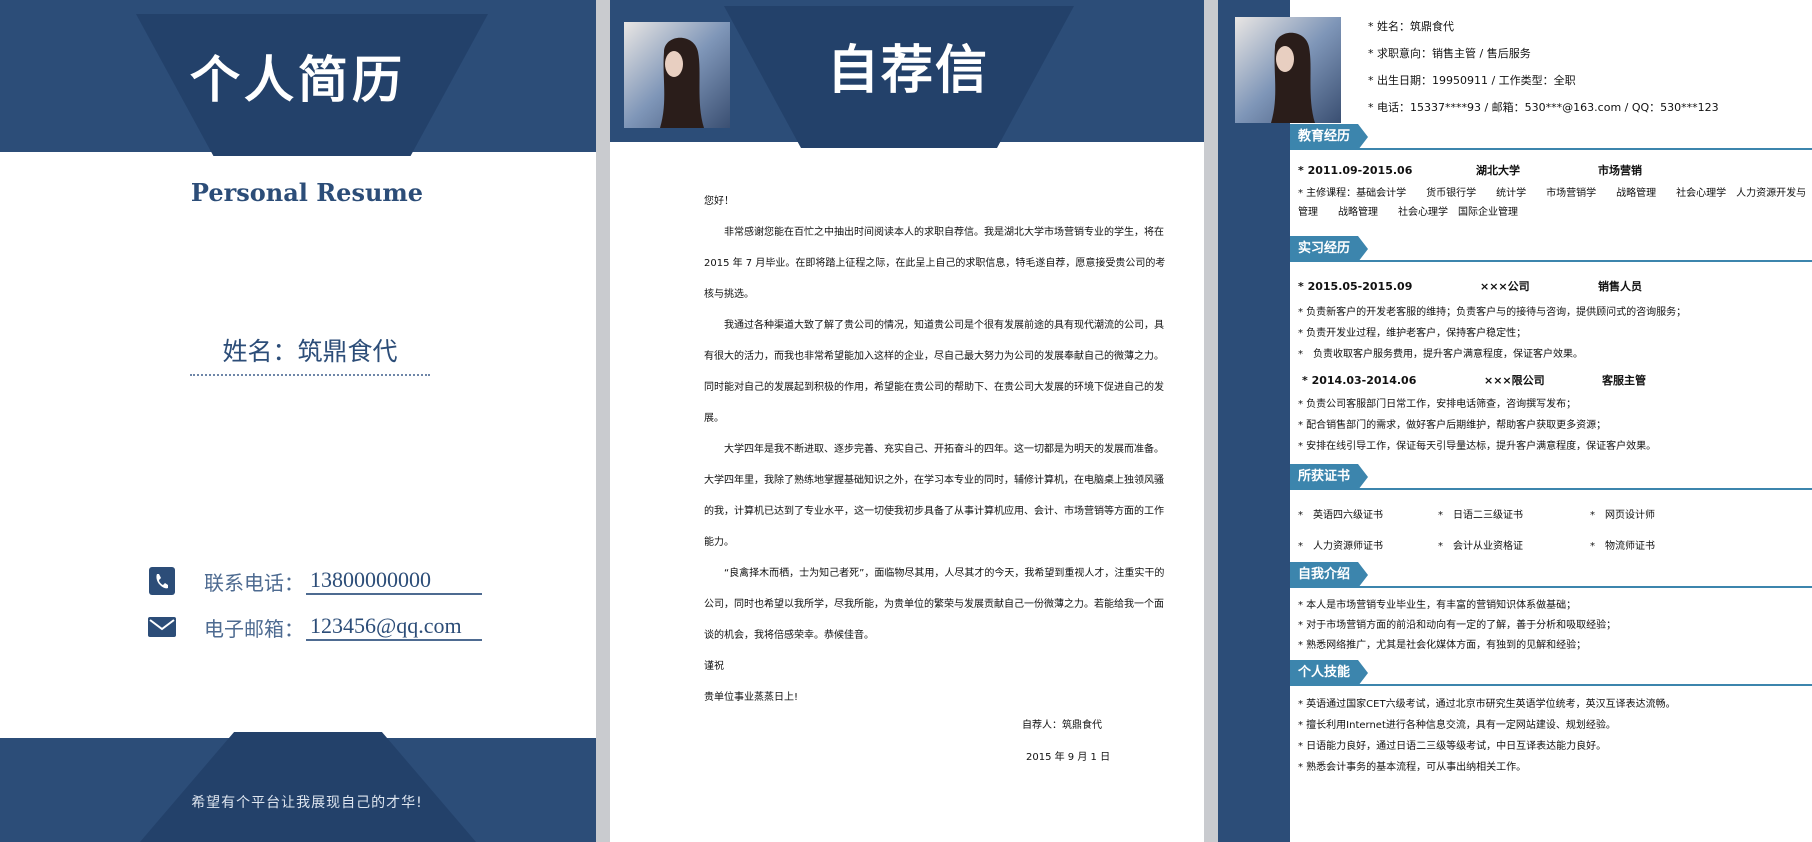 The width and height of the screenshot is (1812, 842). I want to click on job-period: * 2015.05-2015.09, so click(1355, 286).